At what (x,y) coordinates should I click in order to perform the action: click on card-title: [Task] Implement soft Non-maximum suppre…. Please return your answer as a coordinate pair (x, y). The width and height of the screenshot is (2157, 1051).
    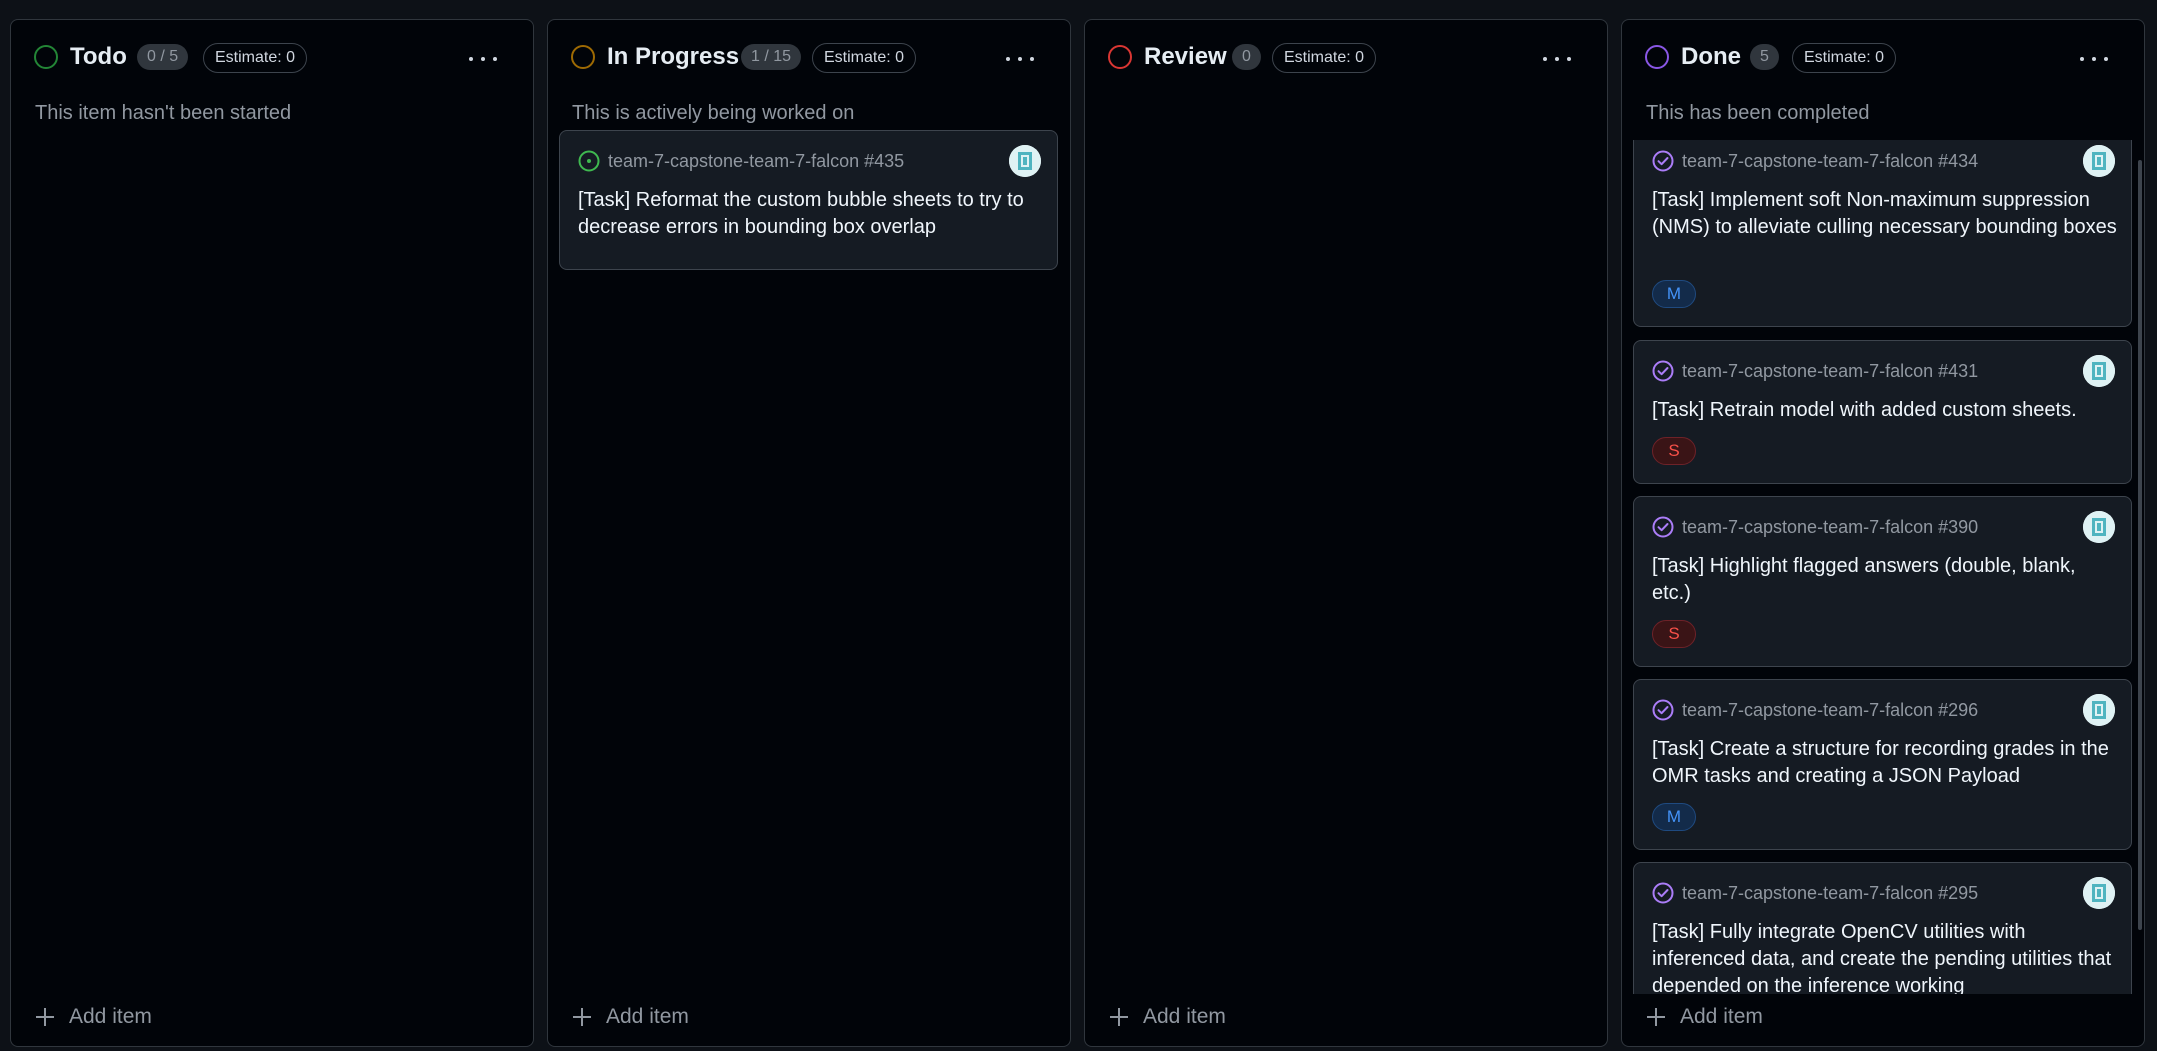
    Looking at the image, I should click on (1884, 214).